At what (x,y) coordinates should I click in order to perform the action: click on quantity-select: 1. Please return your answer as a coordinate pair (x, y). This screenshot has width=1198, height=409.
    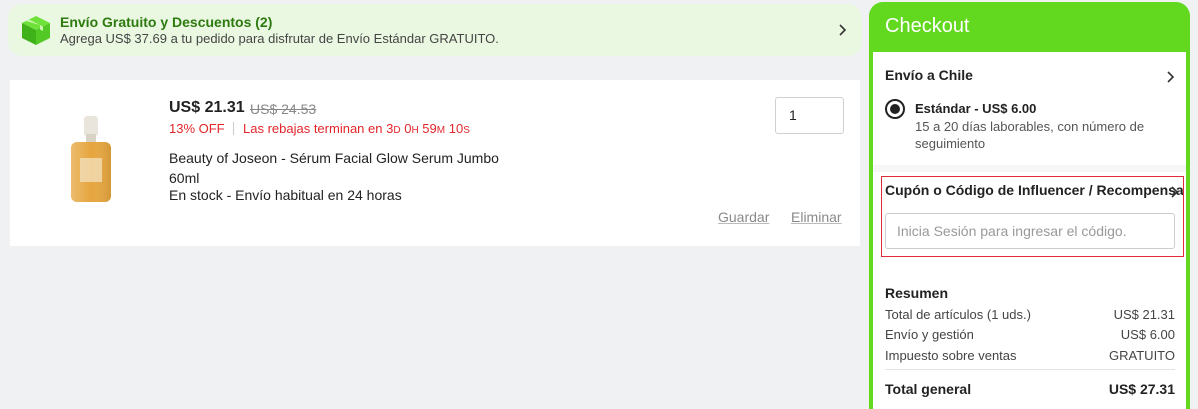
    Looking at the image, I should click on (809, 115).